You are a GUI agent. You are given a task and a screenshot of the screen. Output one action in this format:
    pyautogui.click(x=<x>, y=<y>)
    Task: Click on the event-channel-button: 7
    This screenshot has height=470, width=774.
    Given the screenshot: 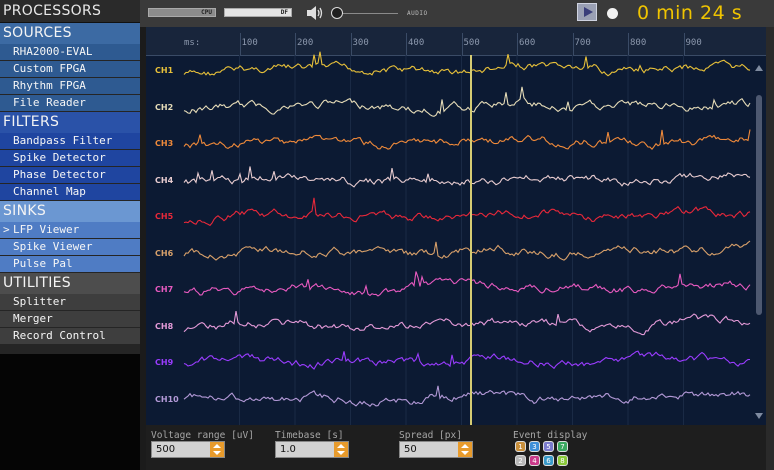 What is the action you would take?
    pyautogui.click(x=562, y=446)
    